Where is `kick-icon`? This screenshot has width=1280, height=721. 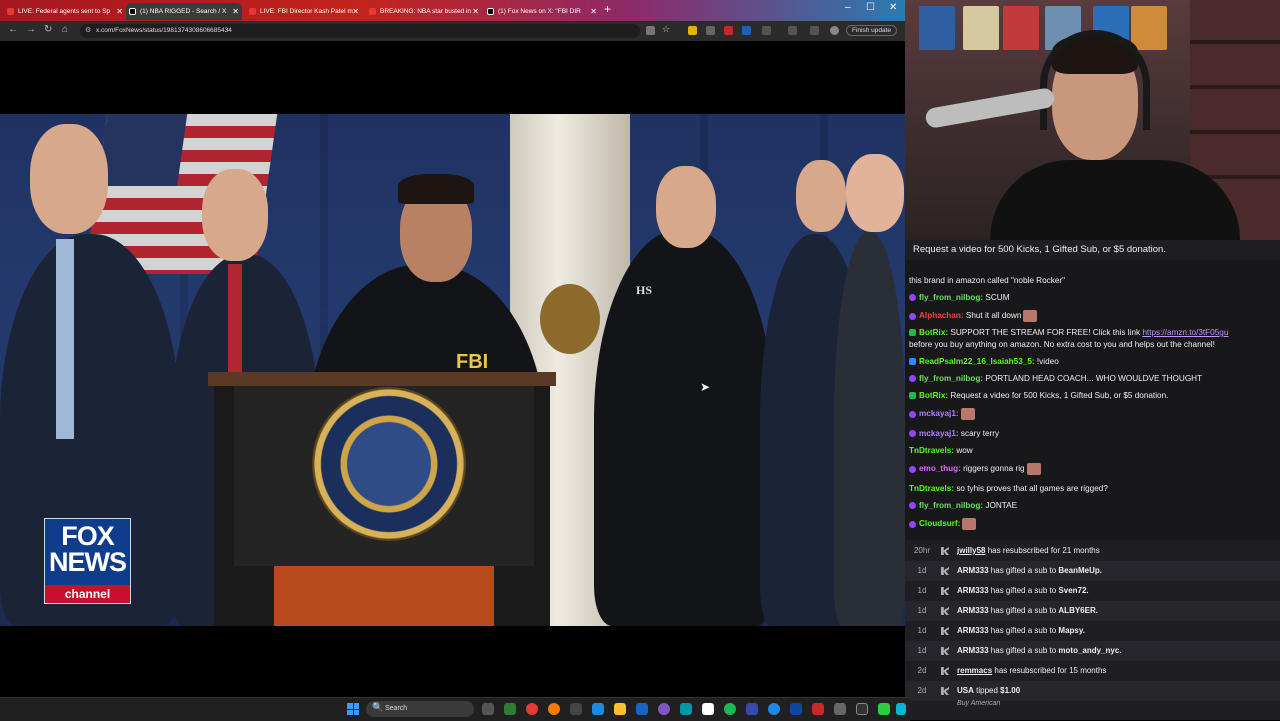
kick-icon is located at coordinates (945, 671).